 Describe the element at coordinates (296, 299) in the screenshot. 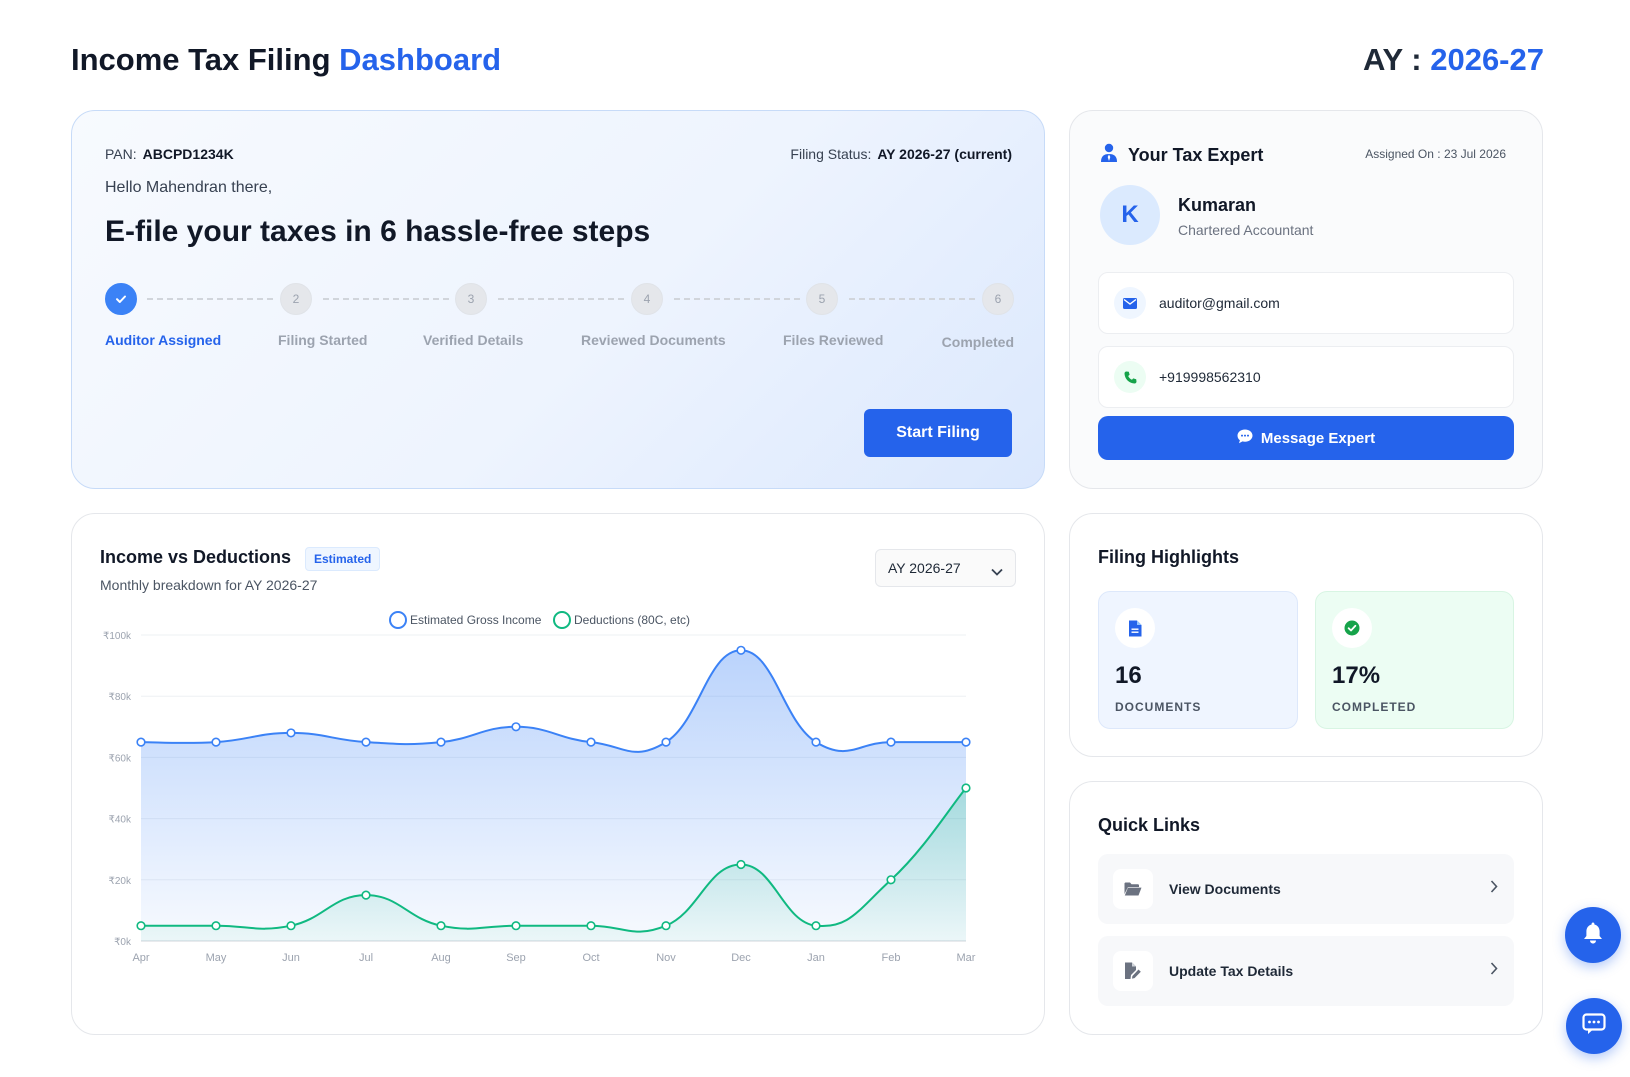

I see `step-2-dot: 2` at that location.